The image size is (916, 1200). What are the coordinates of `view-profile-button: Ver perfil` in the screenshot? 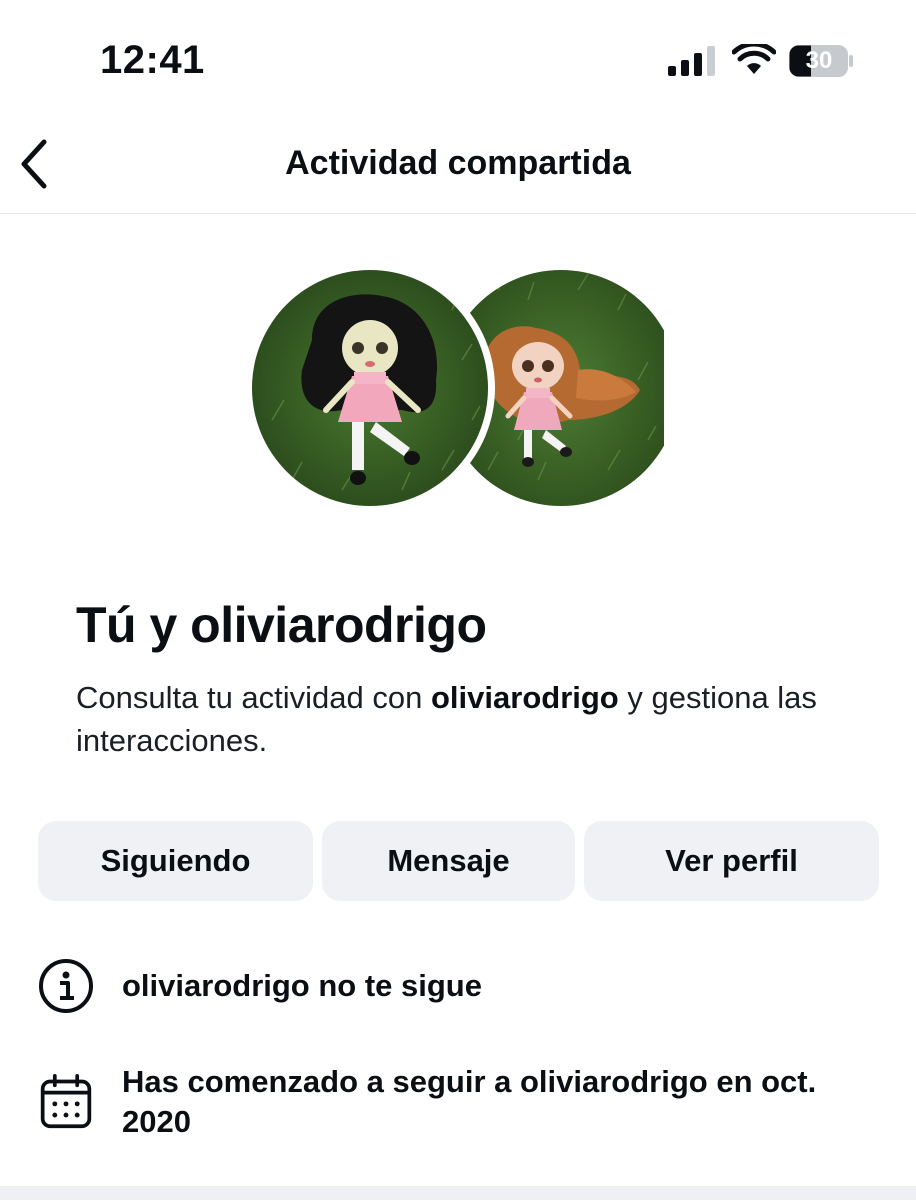 It's located at (731, 861).